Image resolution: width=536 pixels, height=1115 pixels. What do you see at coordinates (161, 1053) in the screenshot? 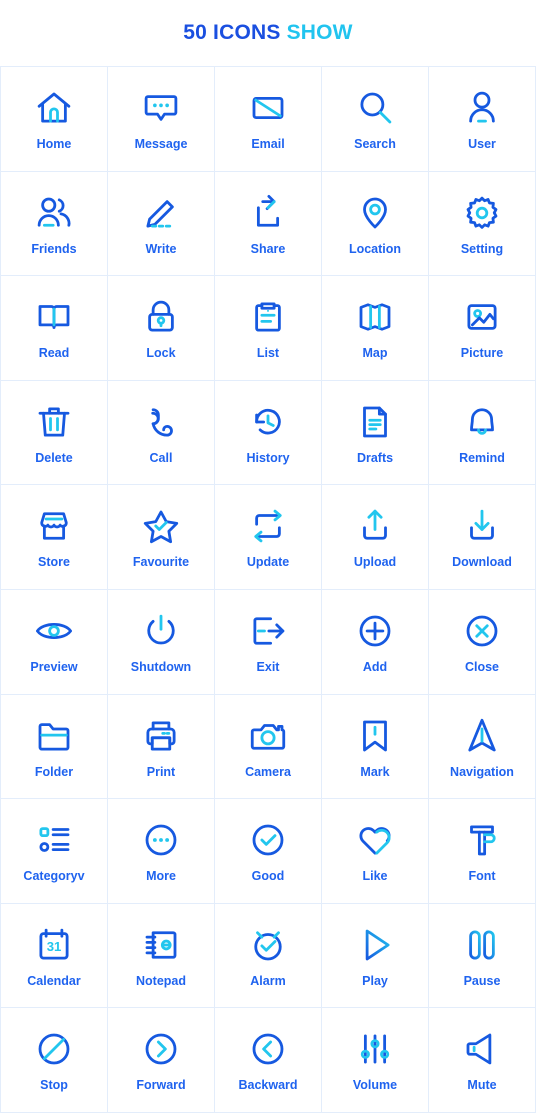
I see `chevron-right-circle-icon` at bounding box center [161, 1053].